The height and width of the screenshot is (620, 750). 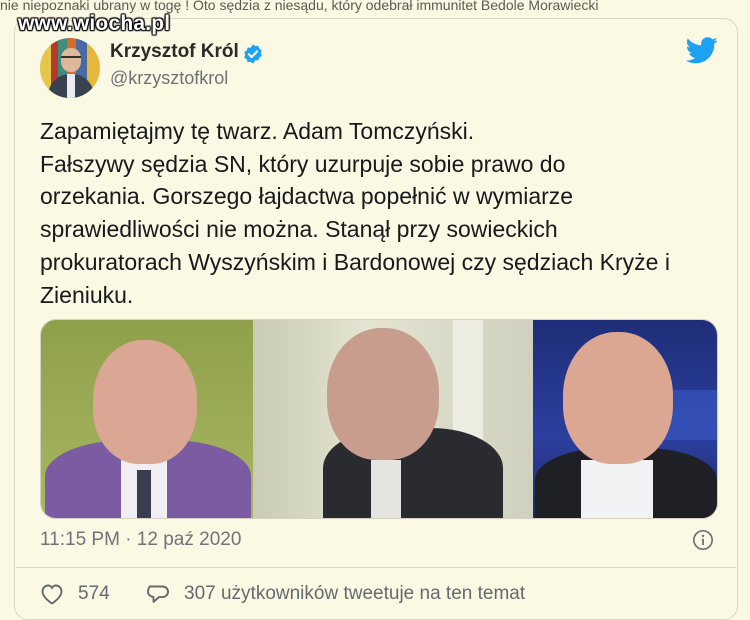 What do you see at coordinates (169, 78) in the screenshot?
I see `author-handle: @krzysztofkrol` at bounding box center [169, 78].